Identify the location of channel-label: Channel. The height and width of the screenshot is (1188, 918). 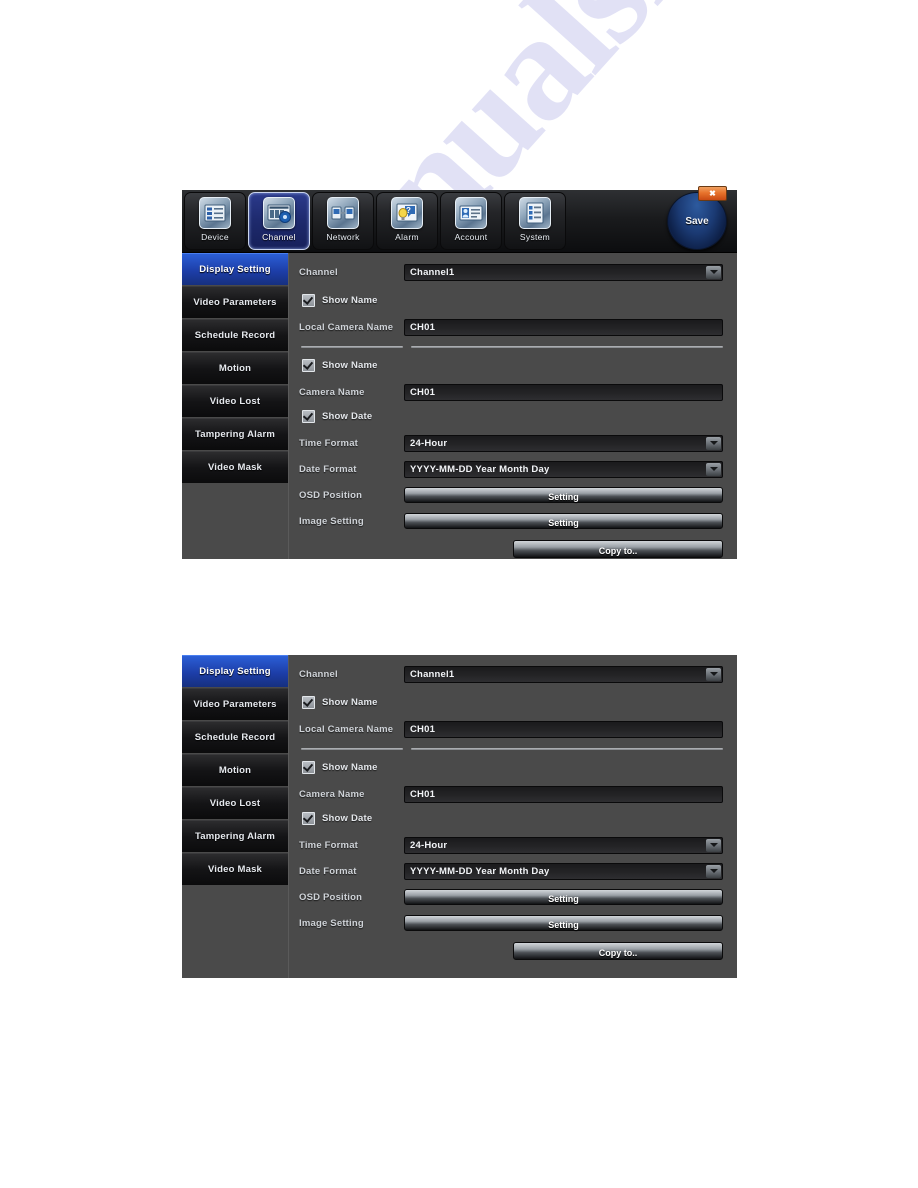
(318, 272).